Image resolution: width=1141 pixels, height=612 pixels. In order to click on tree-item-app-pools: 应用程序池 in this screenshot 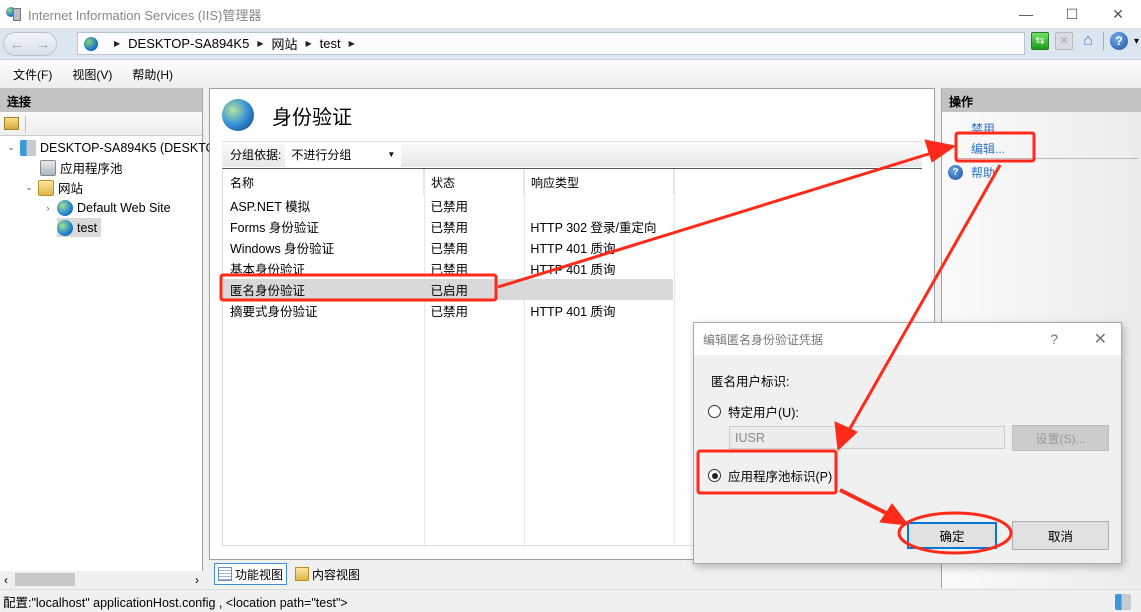, I will do `click(81, 167)`.